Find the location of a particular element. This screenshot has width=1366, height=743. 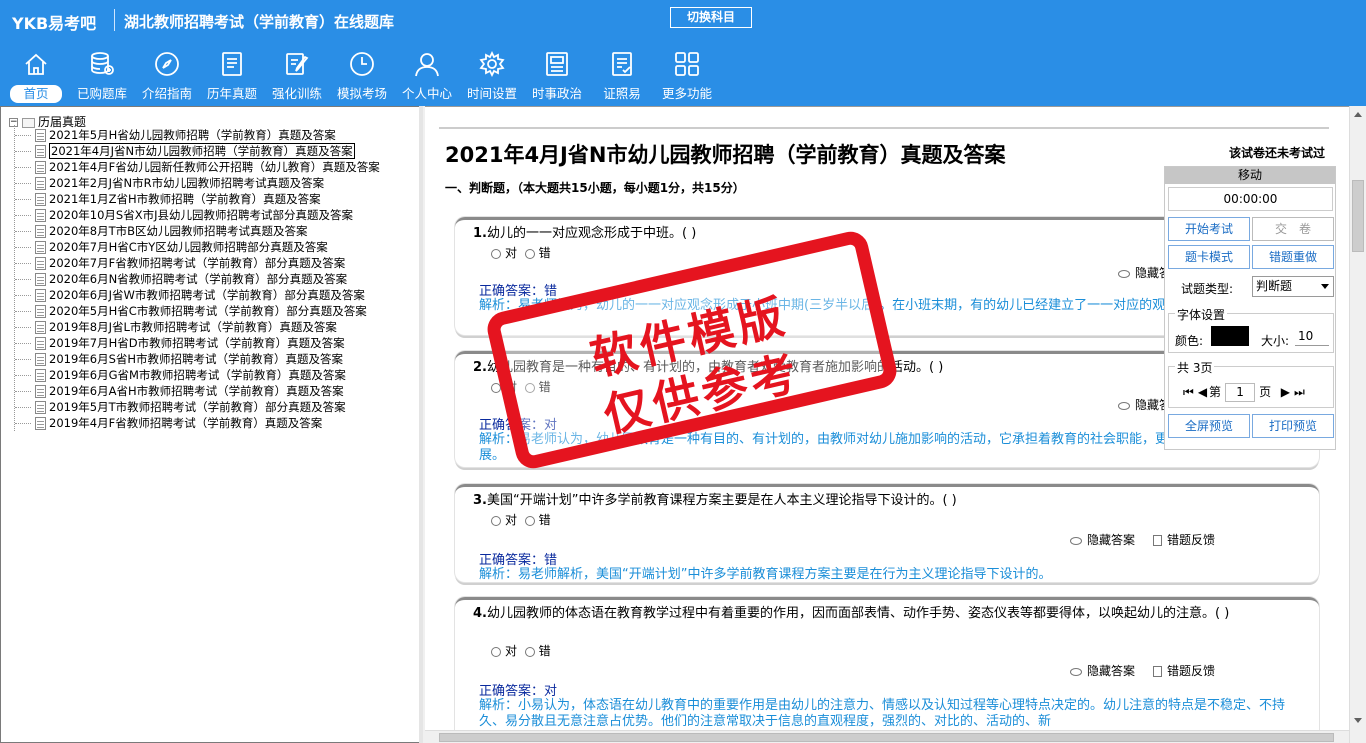

tree-item: 2020年5月H省C市教师招聘考试（学前教育）部分真题及答案 is located at coordinates (191, 311).